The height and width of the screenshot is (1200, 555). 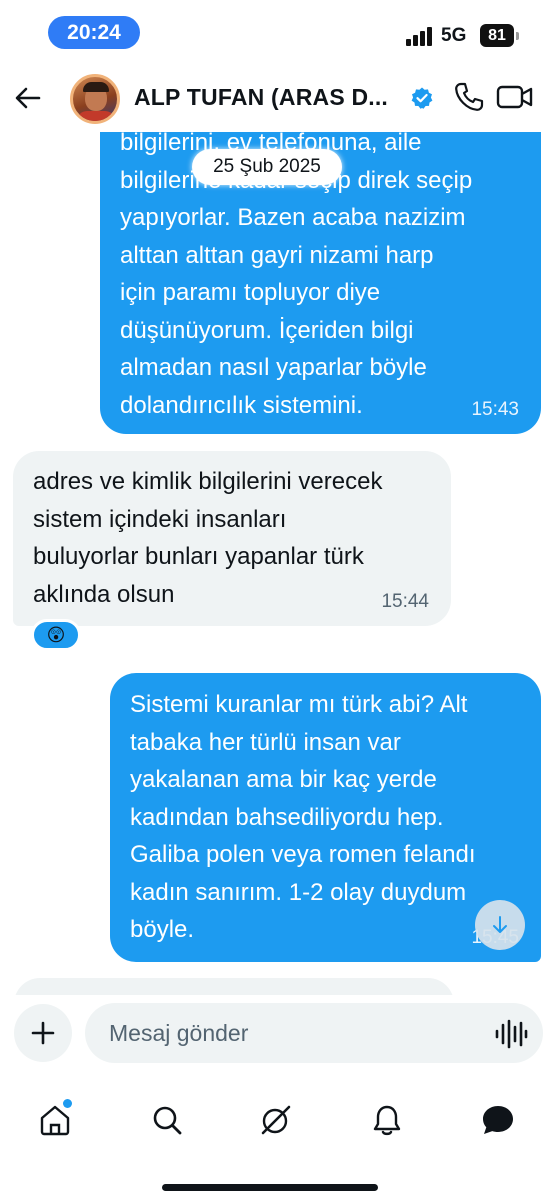 What do you see at coordinates (273, 367) in the screenshot?
I see `message-line: almadan nasıl yaparlar böyle` at bounding box center [273, 367].